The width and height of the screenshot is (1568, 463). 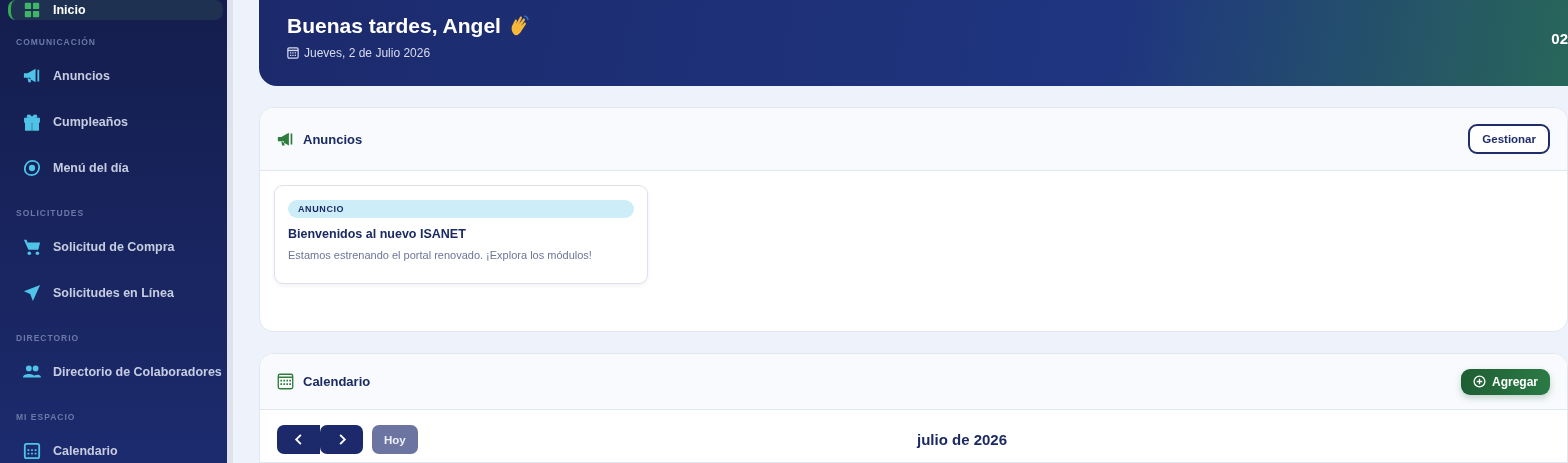 I want to click on sidebar-item: Calendario, so click(x=115, y=445).